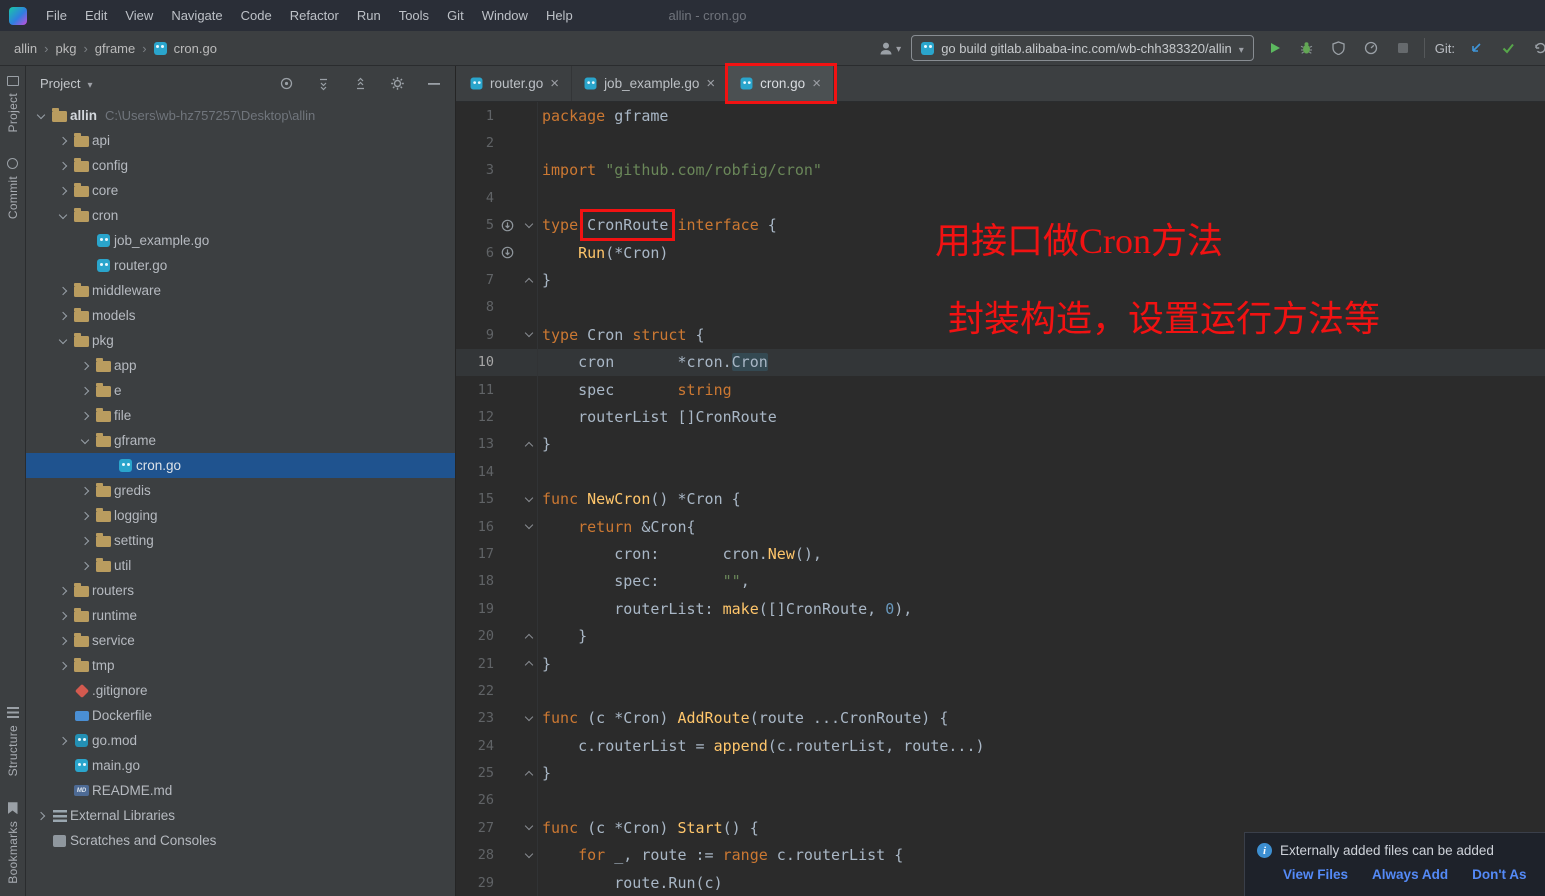 This screenshot has width=1545, height=896. I want to click on tree-item-app: app, so click(240, 365).